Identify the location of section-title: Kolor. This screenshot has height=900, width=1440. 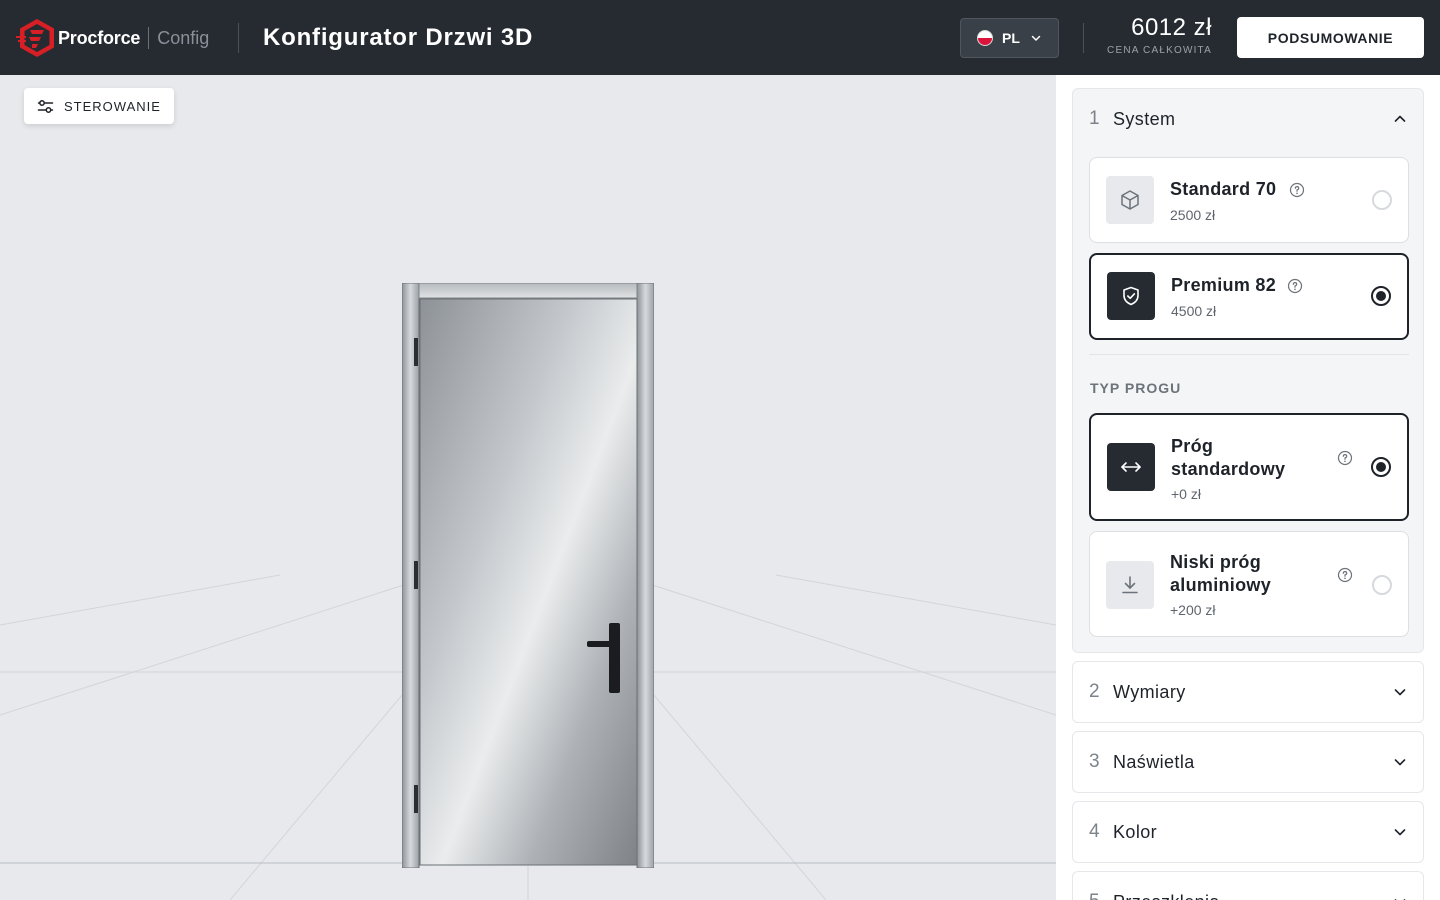
(1135, 831).